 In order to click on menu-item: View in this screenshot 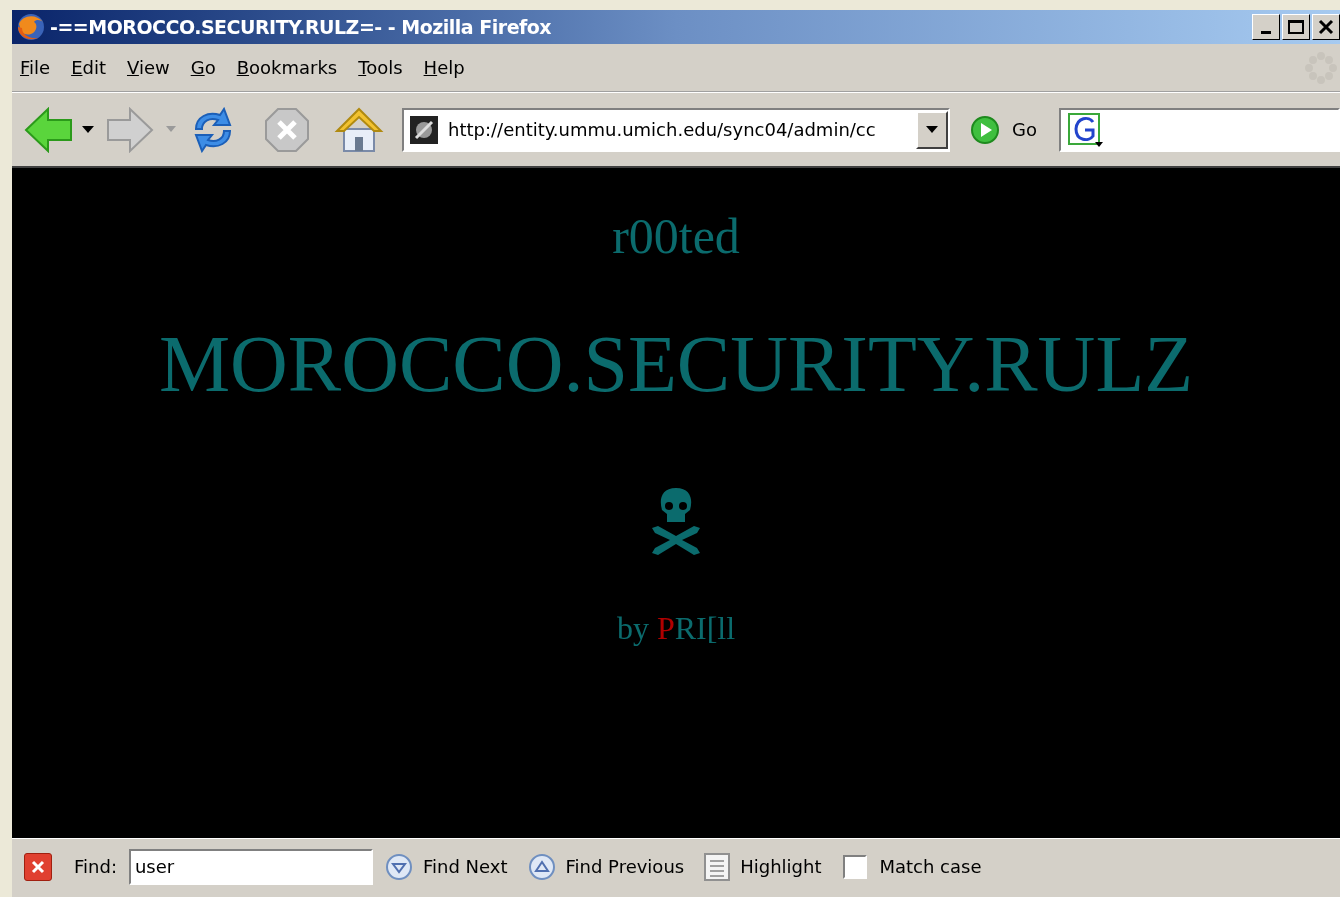, I will do `click(148, 67)`.